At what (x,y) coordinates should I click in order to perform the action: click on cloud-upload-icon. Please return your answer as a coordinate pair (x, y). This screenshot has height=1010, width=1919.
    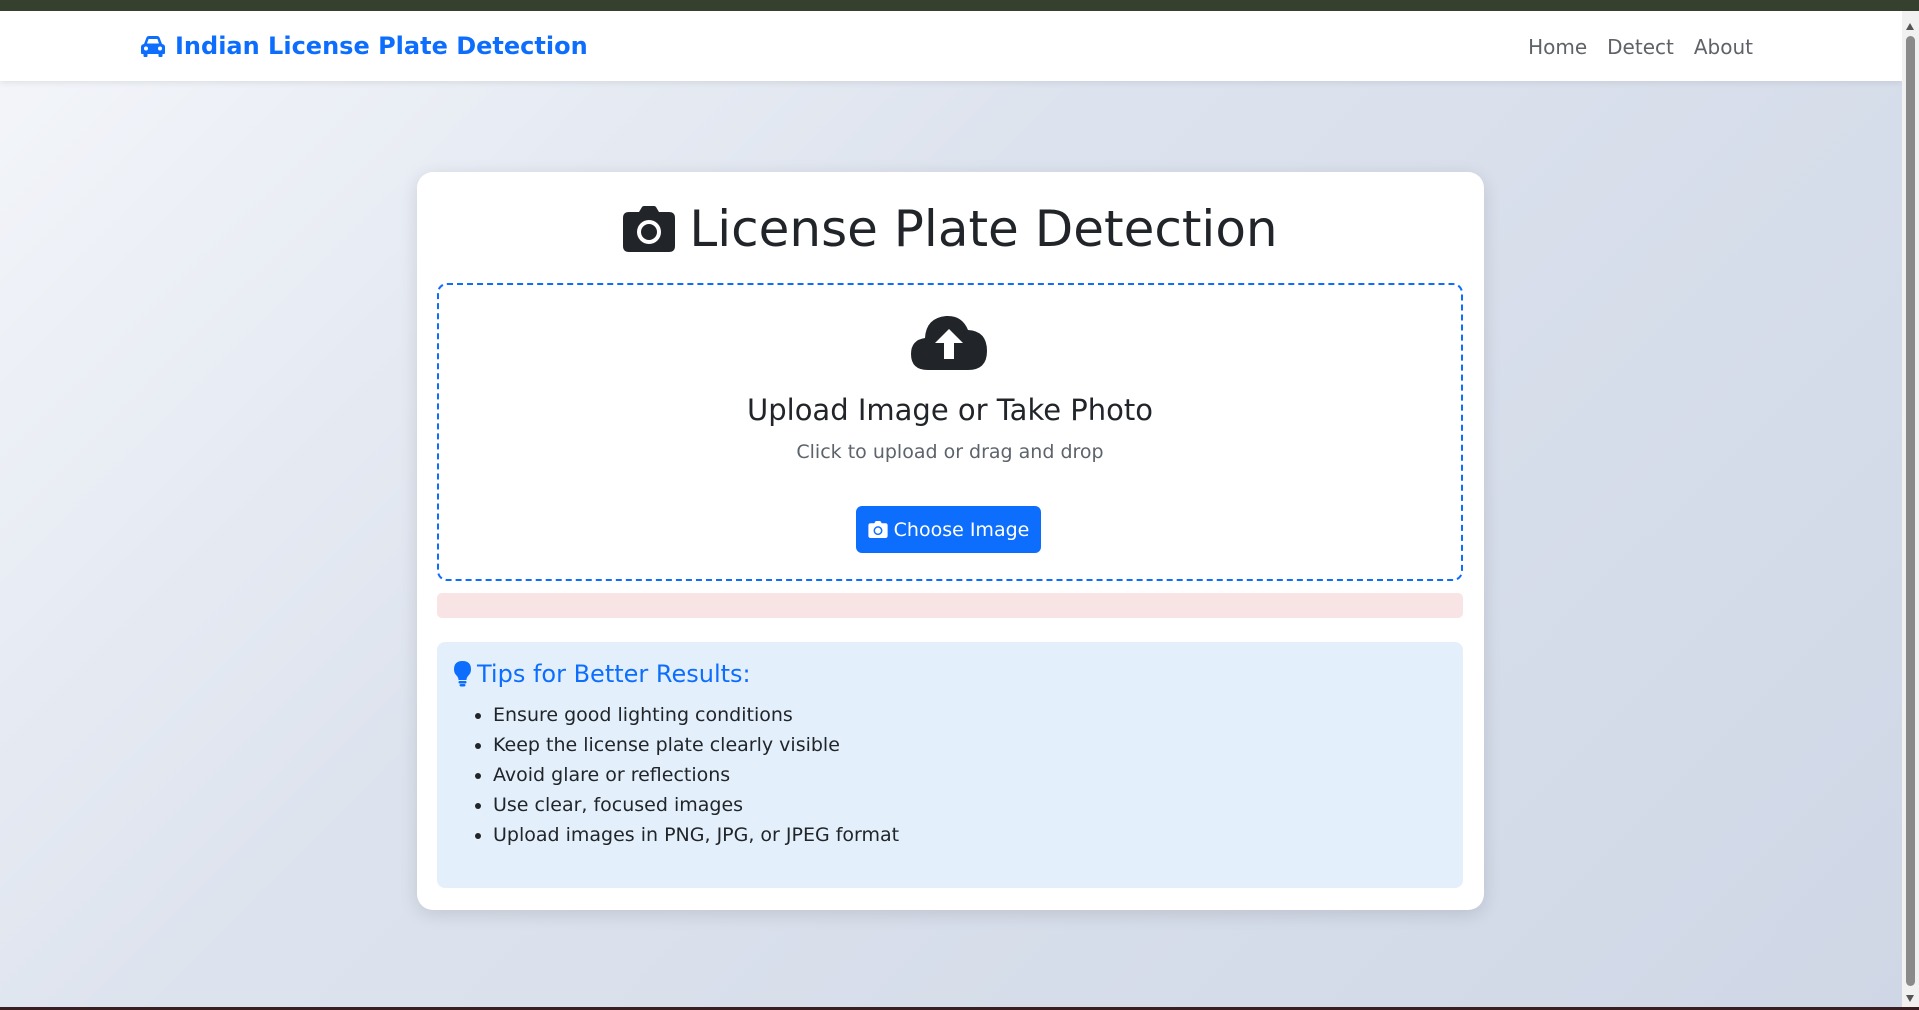
    Looking at the image, I should click on (949, 342).